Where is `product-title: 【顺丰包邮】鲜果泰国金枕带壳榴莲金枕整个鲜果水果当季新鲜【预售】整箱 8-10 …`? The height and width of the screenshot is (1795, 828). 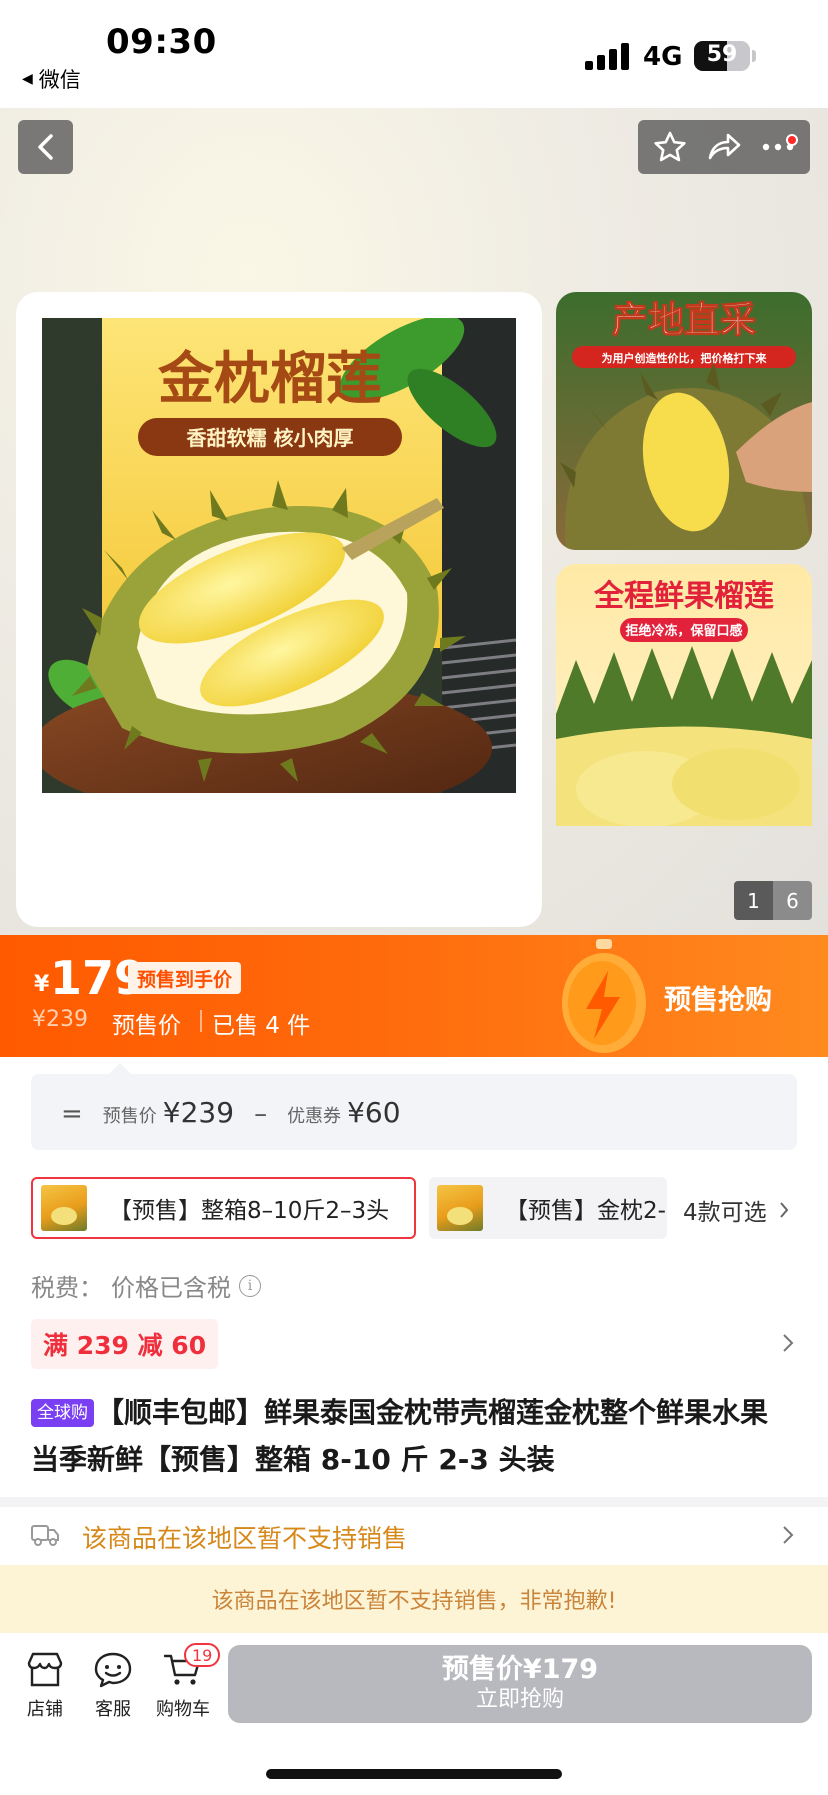
product-title: 【顺丰包邮】鲜果泰国金枕带壳榴莲金枕整个鲜果水果当季新鲜【预售】整箱 8-10 … is located at coordinates (400, 1436).